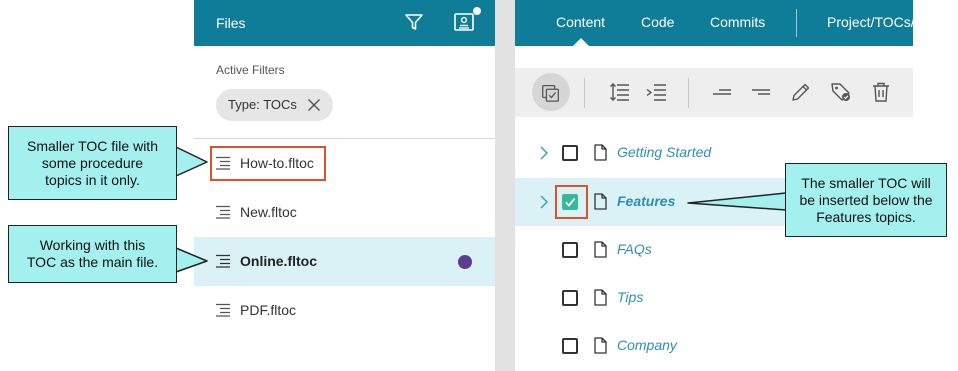  Describe the element at coordinates (505, 185) in the screenshot. I see `panel-splitter` at that location.